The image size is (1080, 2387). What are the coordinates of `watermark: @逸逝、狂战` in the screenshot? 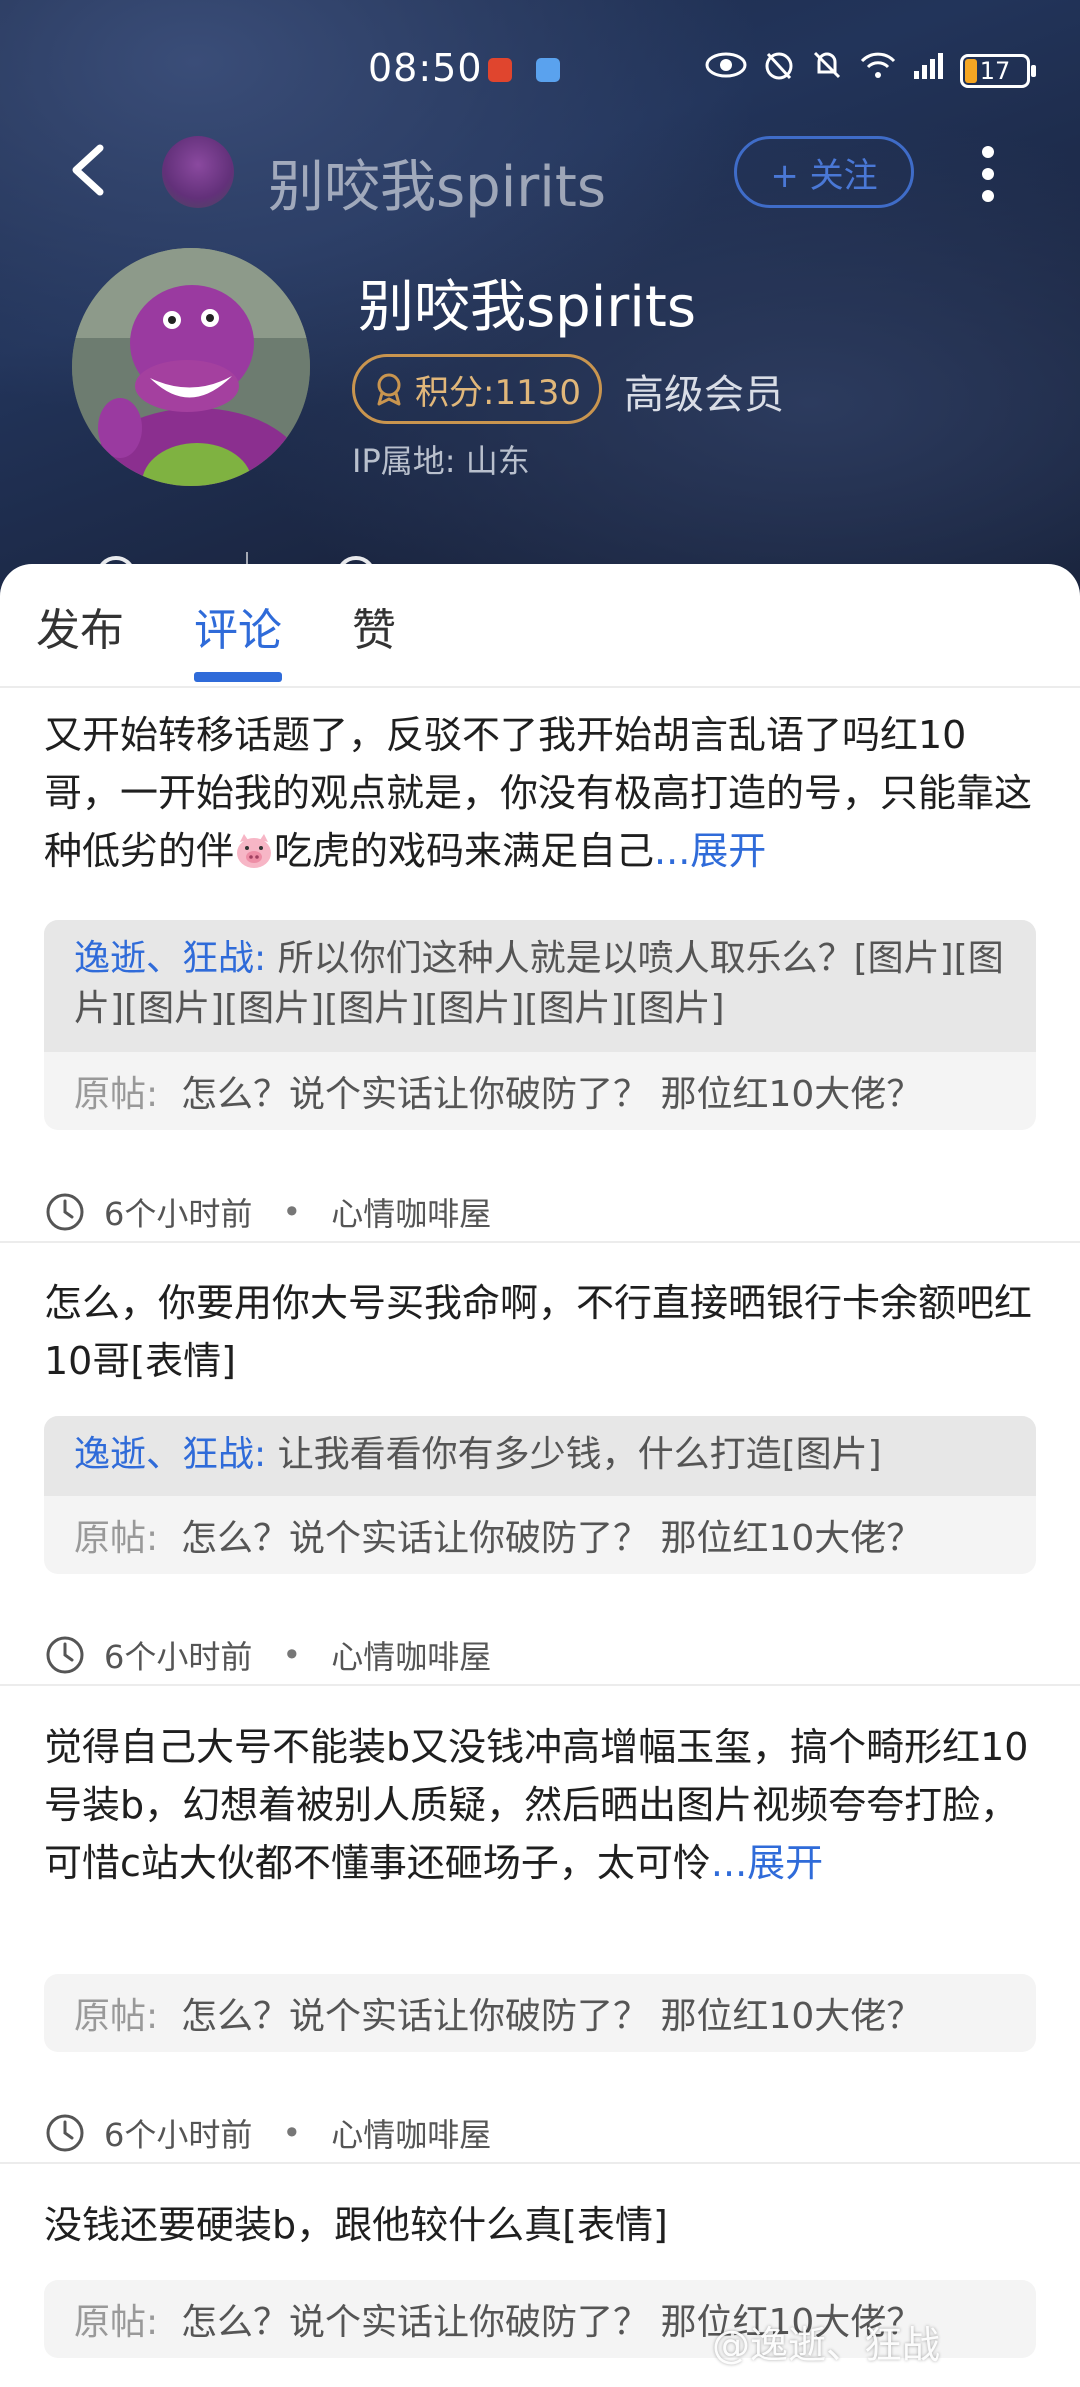 It's located at (826, 2345).